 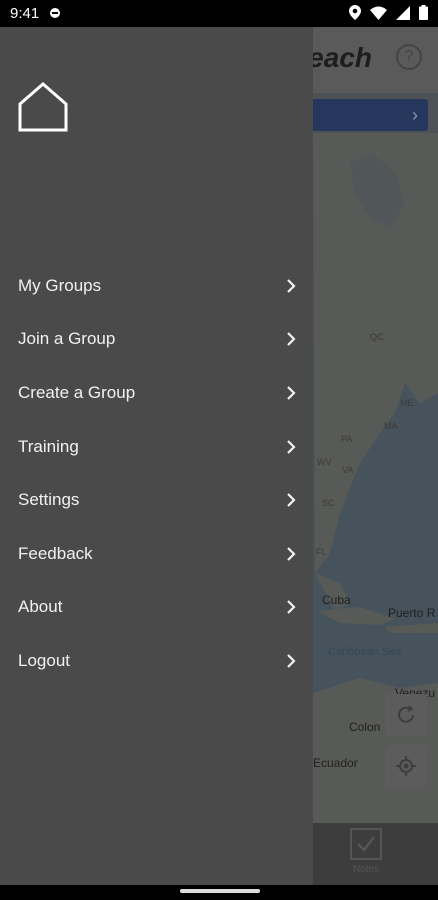 I want to click on app-title: each, so click(x=340, y=57).